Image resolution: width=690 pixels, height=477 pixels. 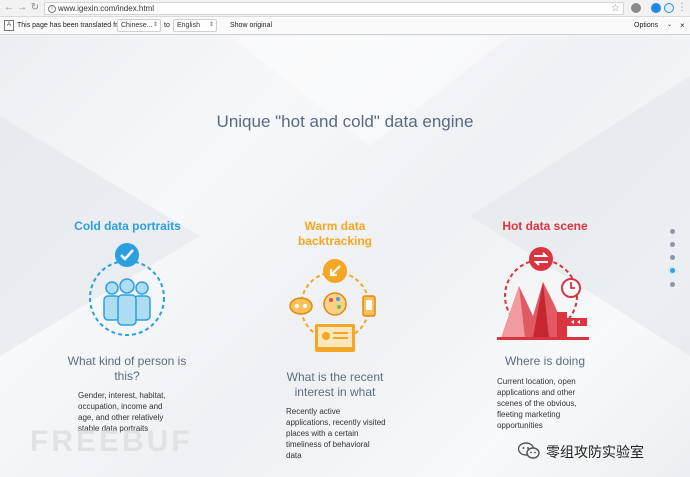 What do you see at coordinates (545, 361) in the screenshot?
I see `hot-data-subtitle: Where is doing` at bounding box center [545, 361].